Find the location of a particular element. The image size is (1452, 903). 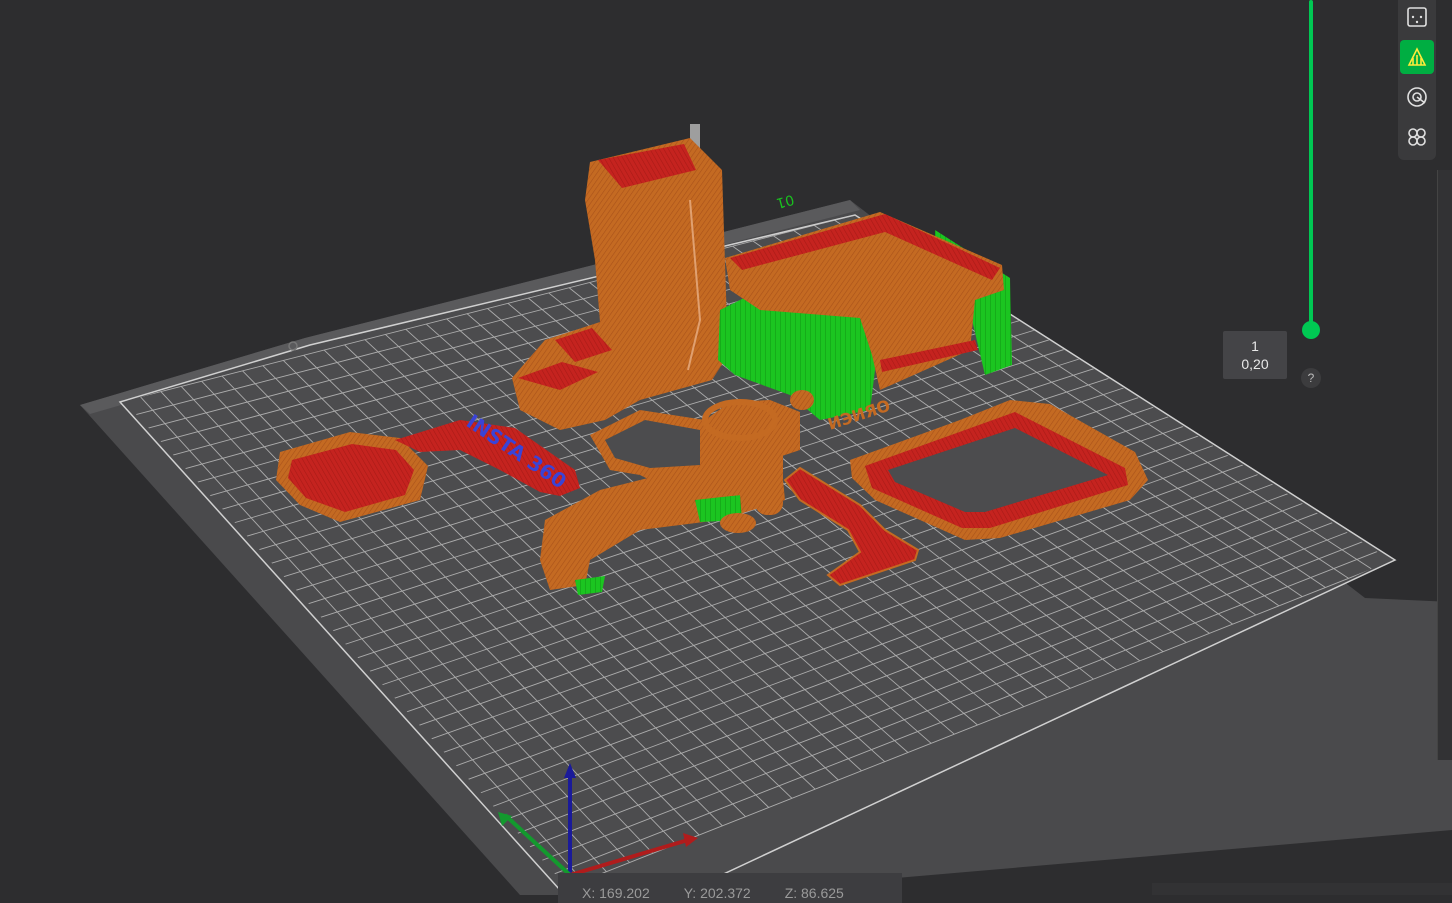

seam-paint-icon is located at coordinates (1417, 97).